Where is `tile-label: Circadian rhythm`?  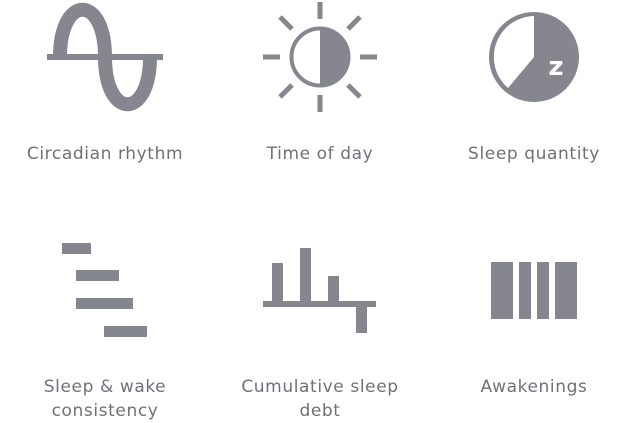 tile-label: Circadian rhythm is located at coordinates (105, 154).